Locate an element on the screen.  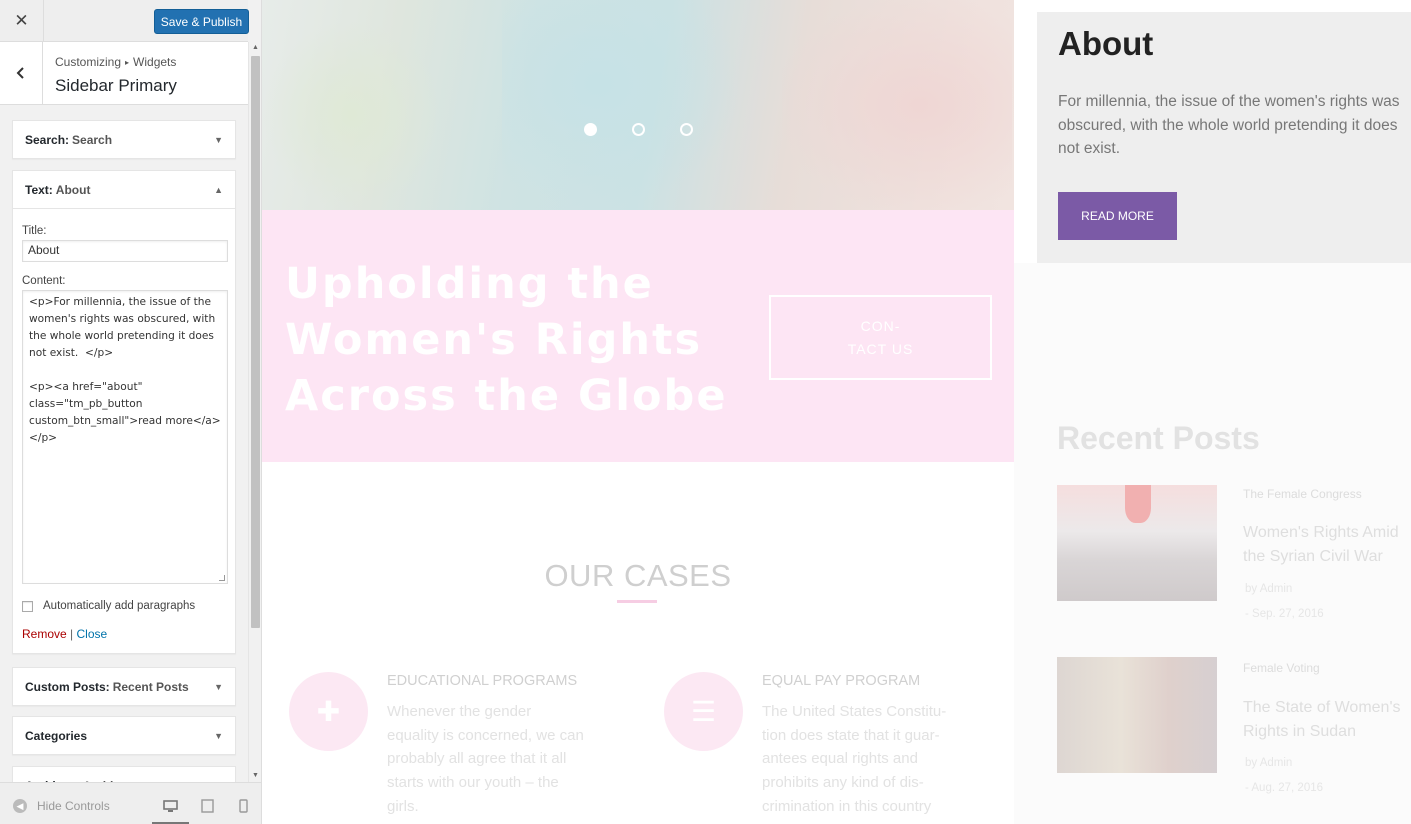
breadcrumb: Customizing ▸ Widgets is located at coordinates (115, 62).